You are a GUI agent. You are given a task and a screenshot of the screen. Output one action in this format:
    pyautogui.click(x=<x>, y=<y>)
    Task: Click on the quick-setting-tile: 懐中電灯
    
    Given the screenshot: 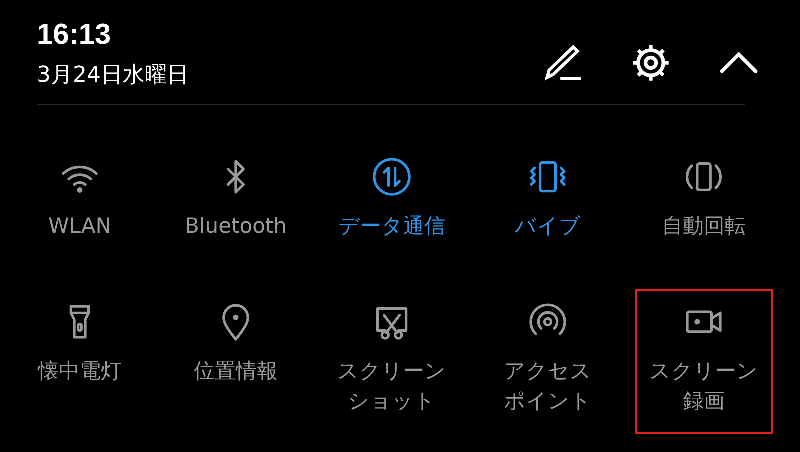 What is the action you would take?
    pyautogui.click(x=80, y=361)
    